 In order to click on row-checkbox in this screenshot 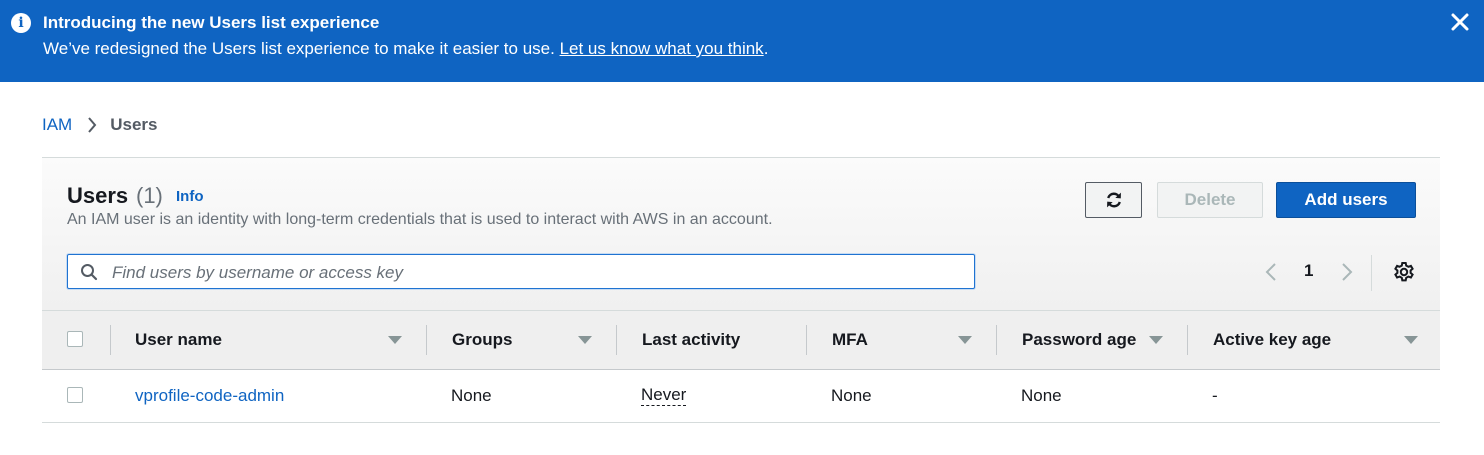, I will do `click(75, 395)`.